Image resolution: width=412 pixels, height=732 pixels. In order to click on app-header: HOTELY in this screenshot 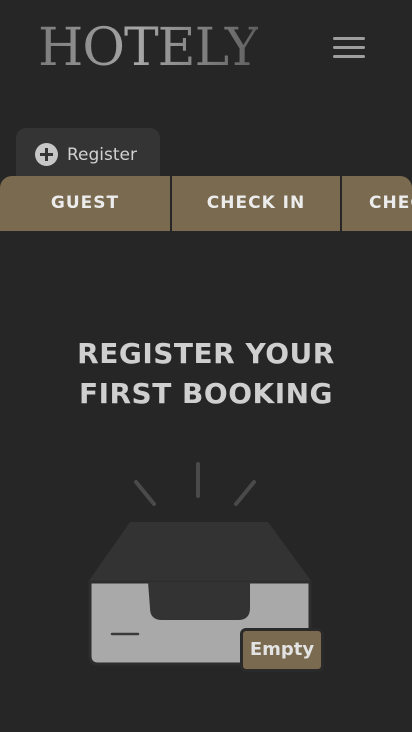, I will do `click(206, 50)`.